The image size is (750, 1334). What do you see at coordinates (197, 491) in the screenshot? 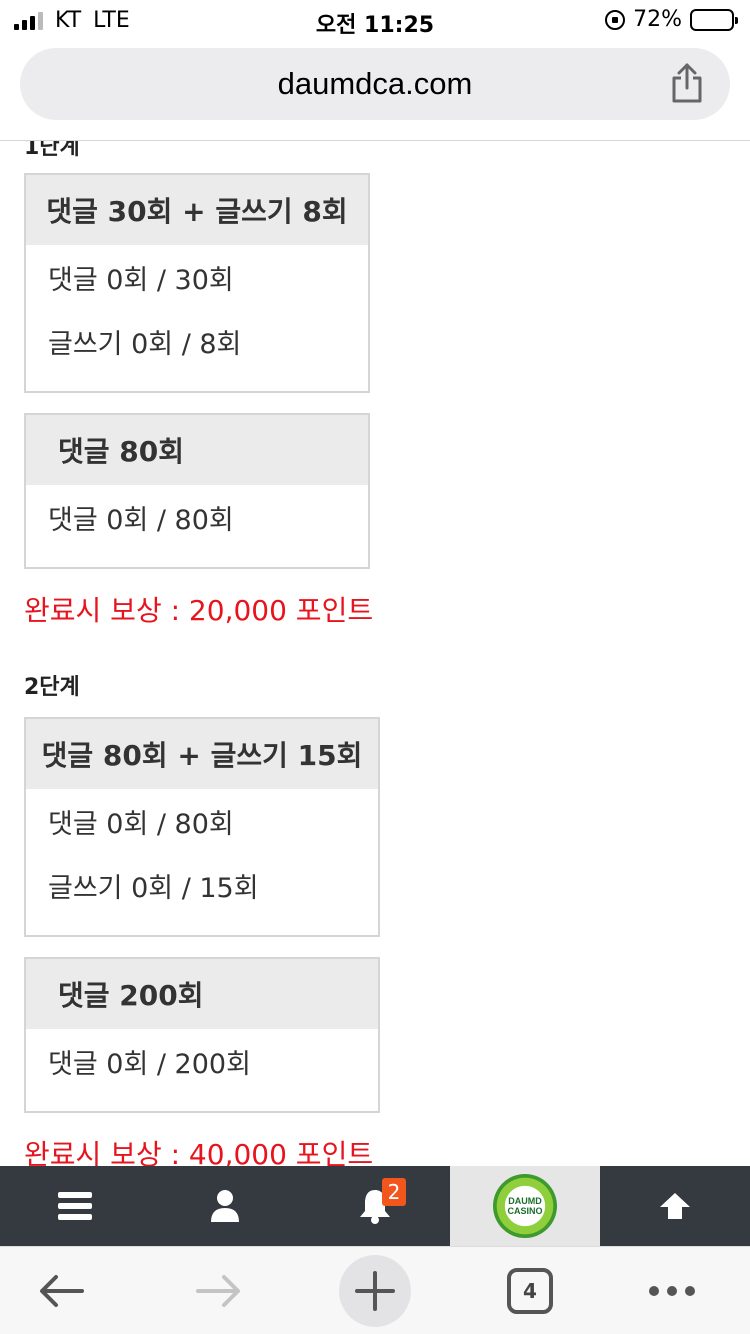
I see `mission-box: 댓글 80회 댓글 0회 / 80회` at bounding box center [197, 491].